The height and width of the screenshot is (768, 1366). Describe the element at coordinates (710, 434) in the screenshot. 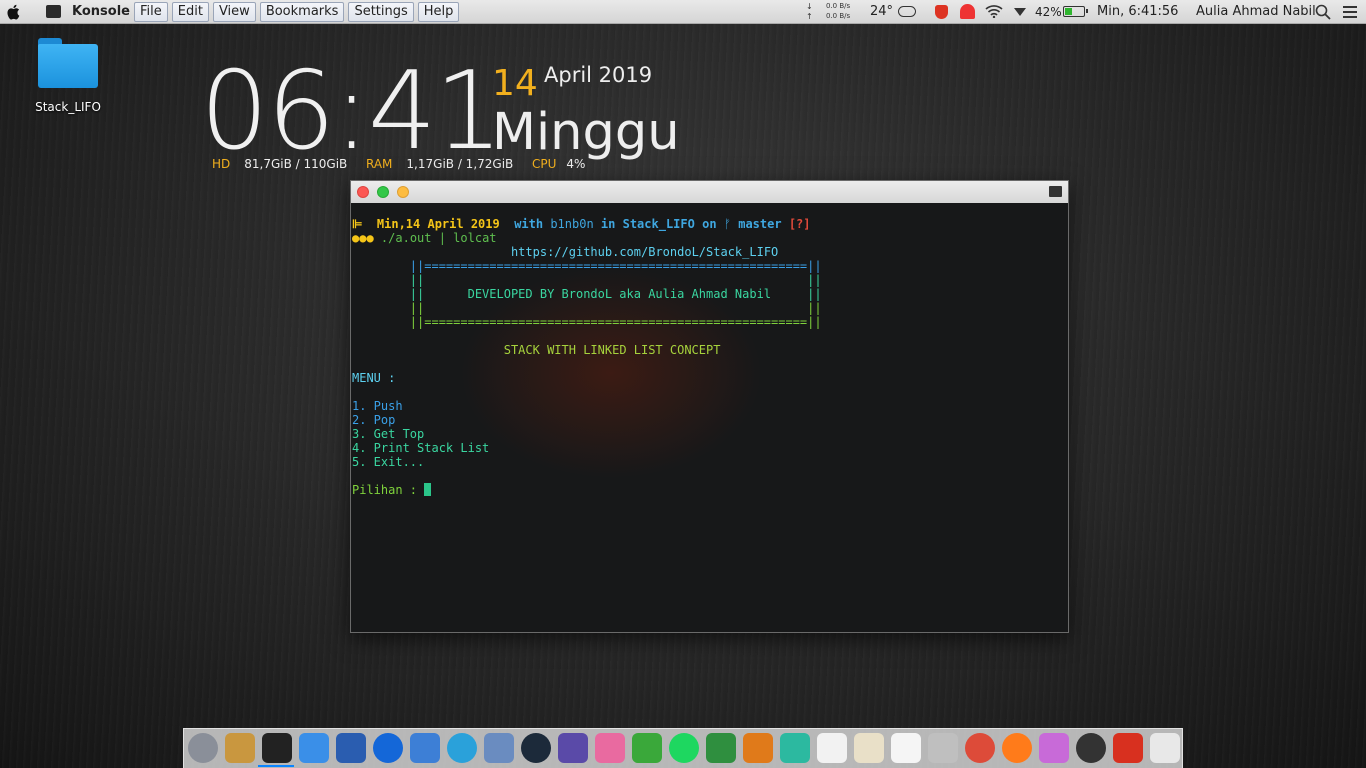

I see `menu-item-get-top: 3. Get Top` at that location.